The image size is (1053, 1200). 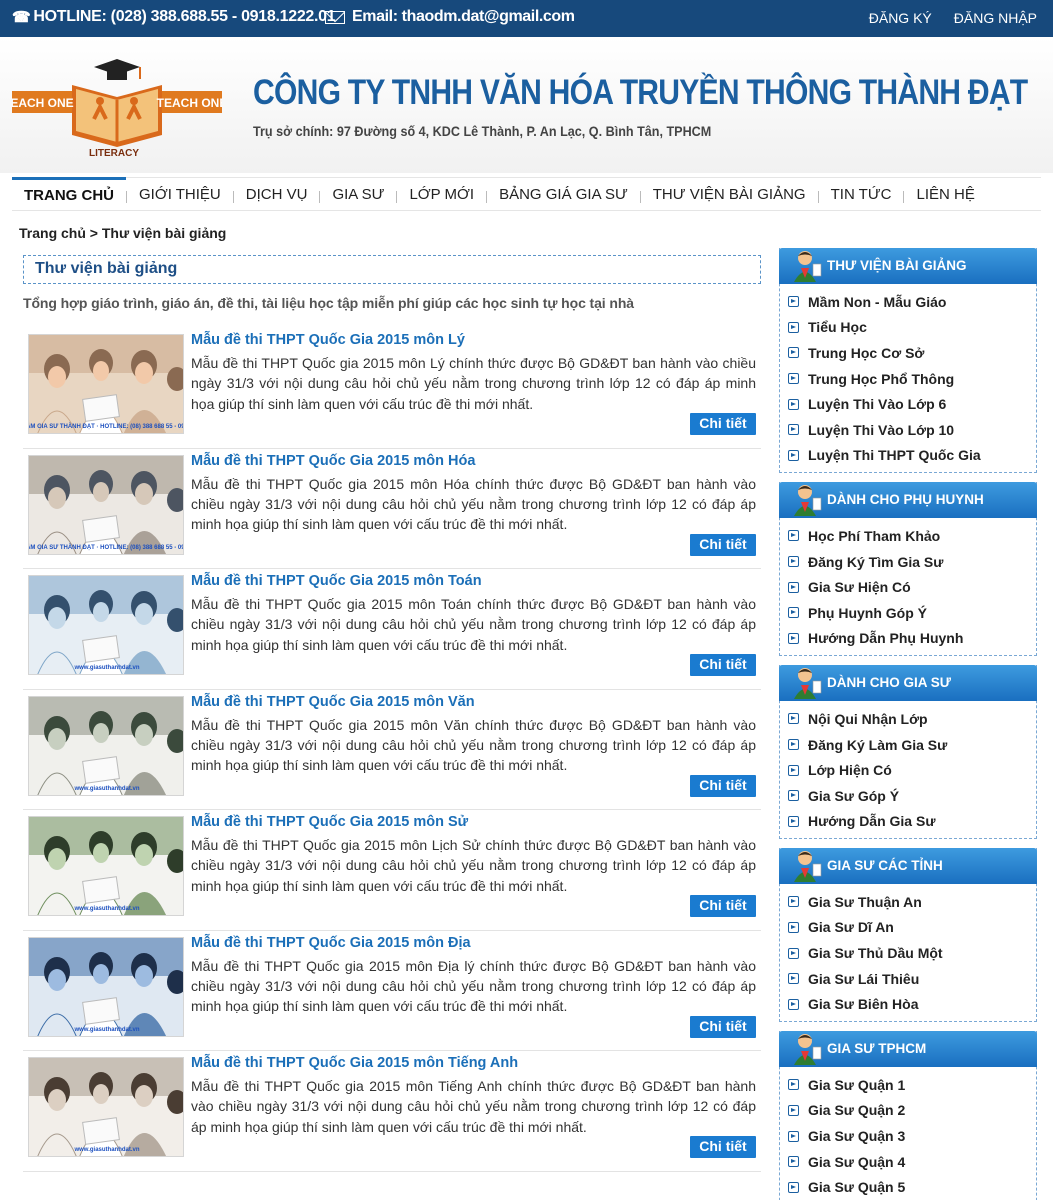 I want to click on sidebar-link: Đăng Ký Tìm Gia Sư, so click(x=912, y=562).